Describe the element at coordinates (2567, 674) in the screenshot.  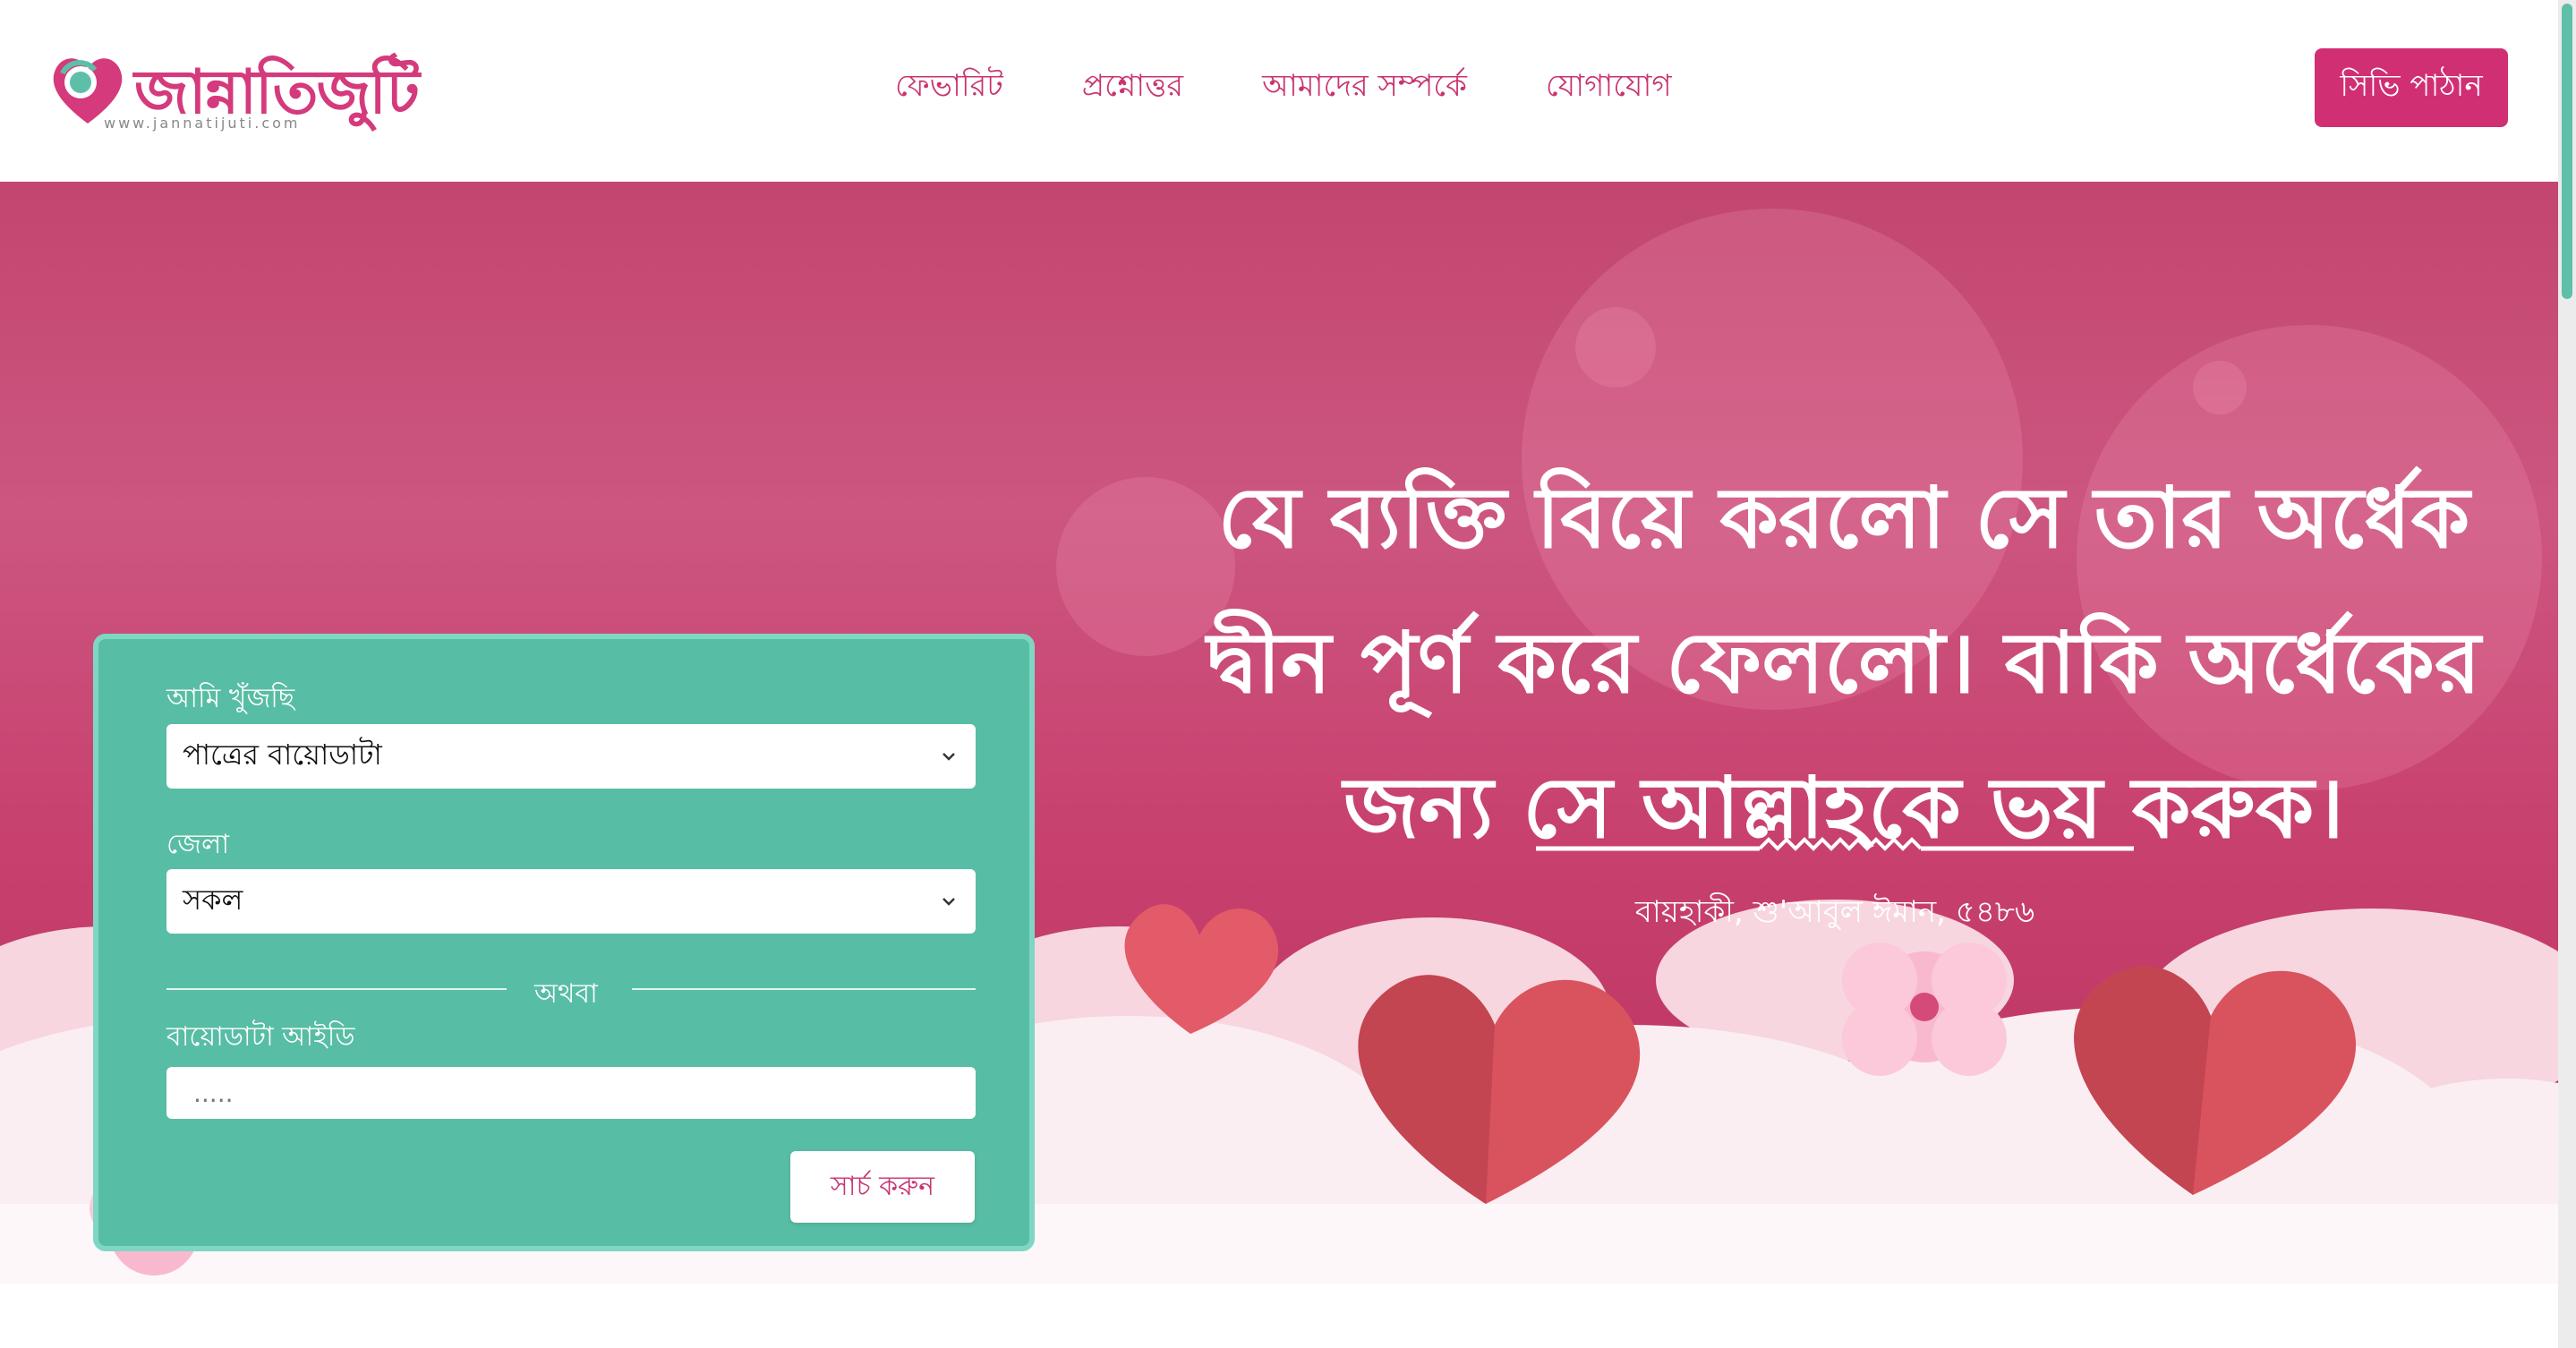
I see `page-scrollbar` at that location.